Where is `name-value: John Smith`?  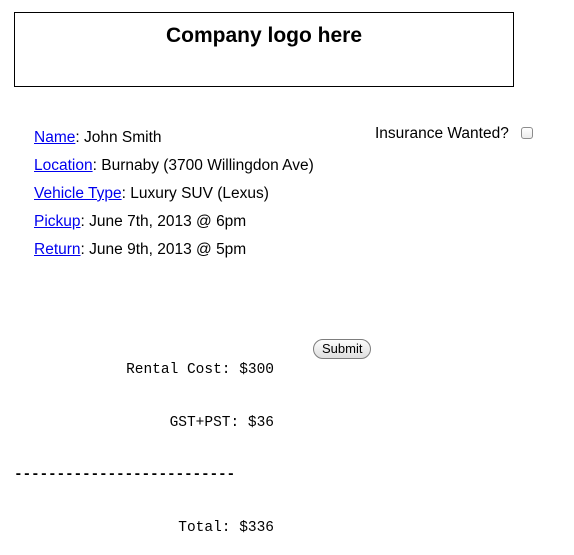
name-value: John Smith is located at coordinates (122, 137).